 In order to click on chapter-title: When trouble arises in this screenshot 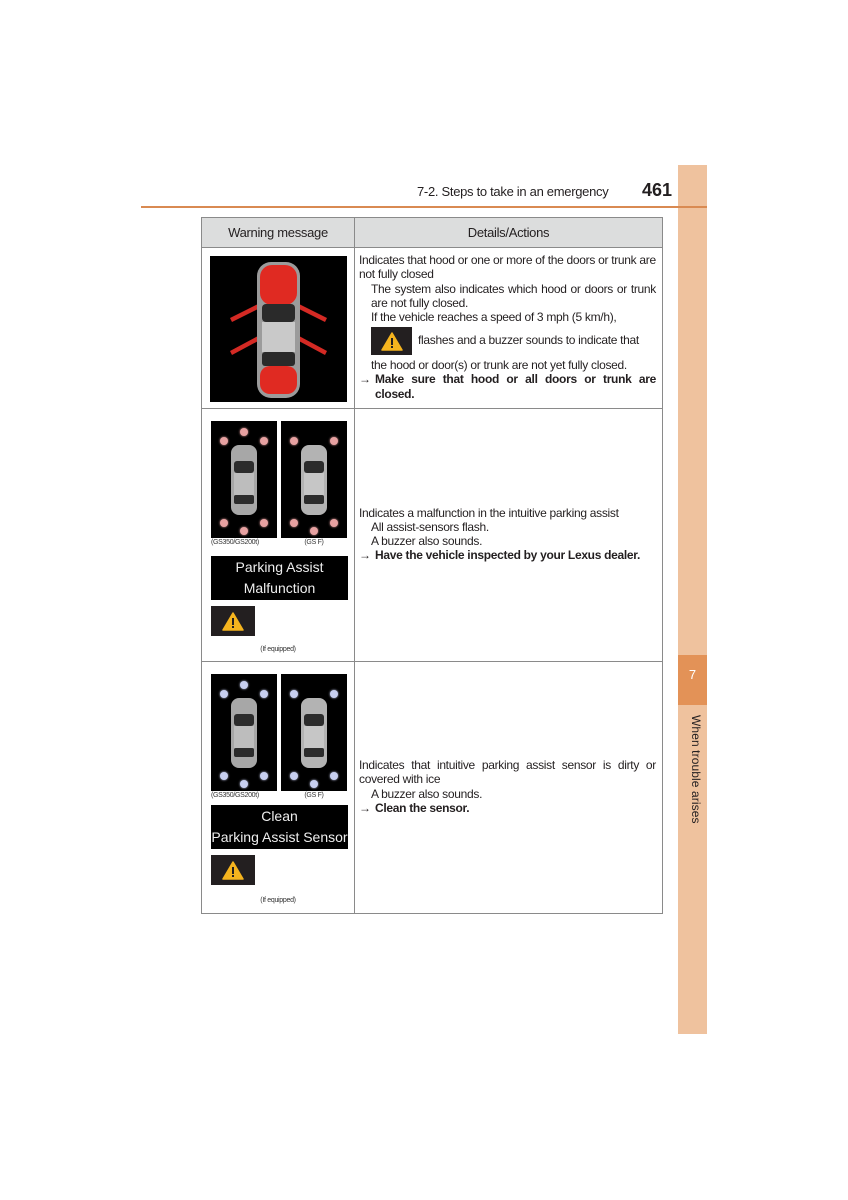, I will do `click(696, 769)`.